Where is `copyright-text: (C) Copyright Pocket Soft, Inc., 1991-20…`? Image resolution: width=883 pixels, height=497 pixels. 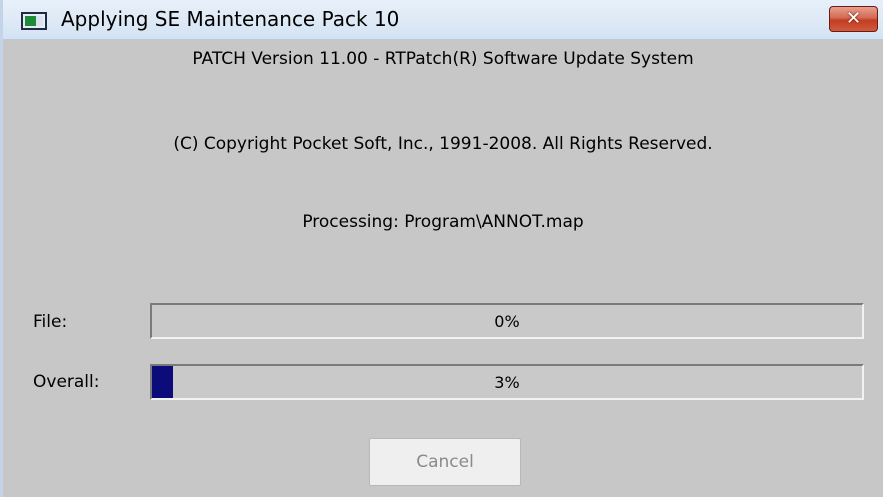 copyright-text: (C) Copyright Pocket Soft, Inc., 1991-20… is located at coordinates (443, 144).